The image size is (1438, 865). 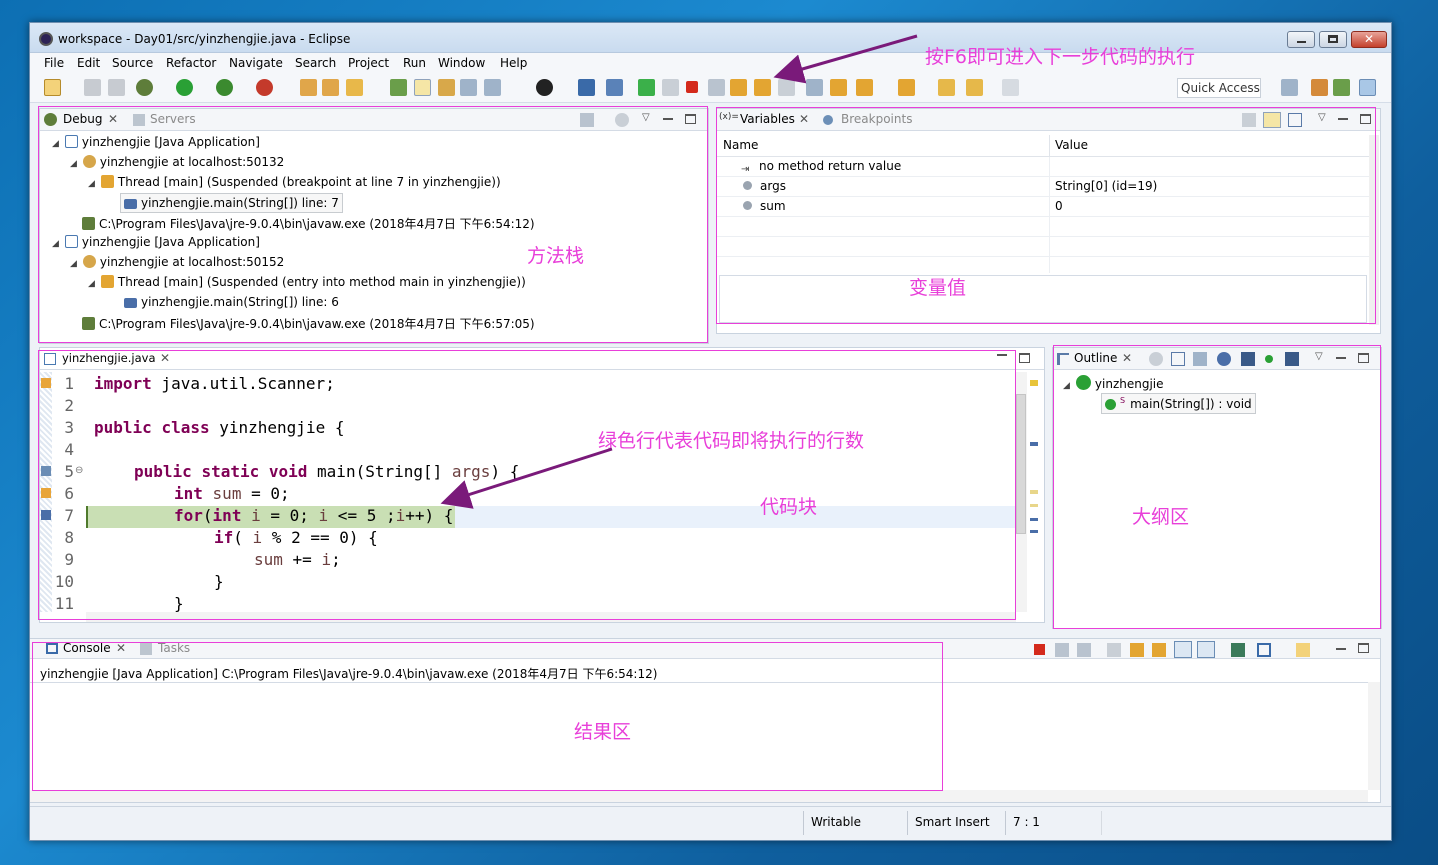 What do you see at coordinates (52, 87) in the screenshot?
I see `new-icon` at bounding box center [52, 87].